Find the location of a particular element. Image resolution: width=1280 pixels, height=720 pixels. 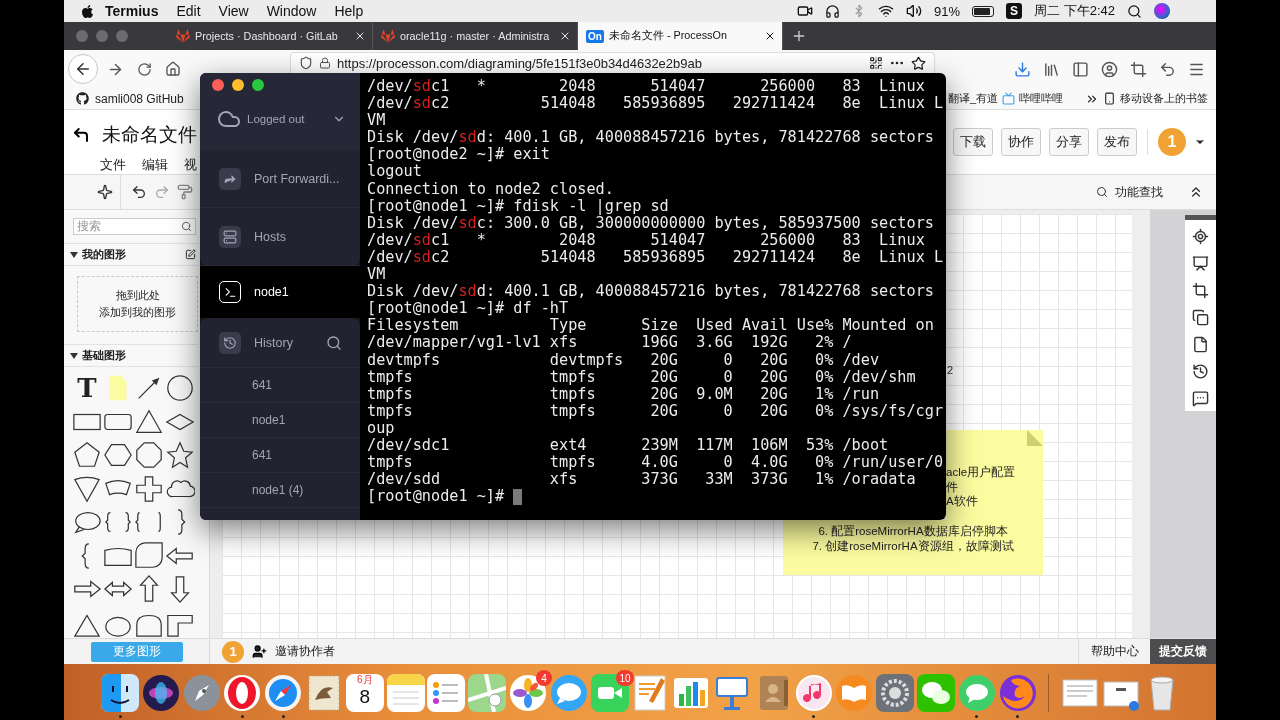

site-icon: On is located at coordinates (595, 36).